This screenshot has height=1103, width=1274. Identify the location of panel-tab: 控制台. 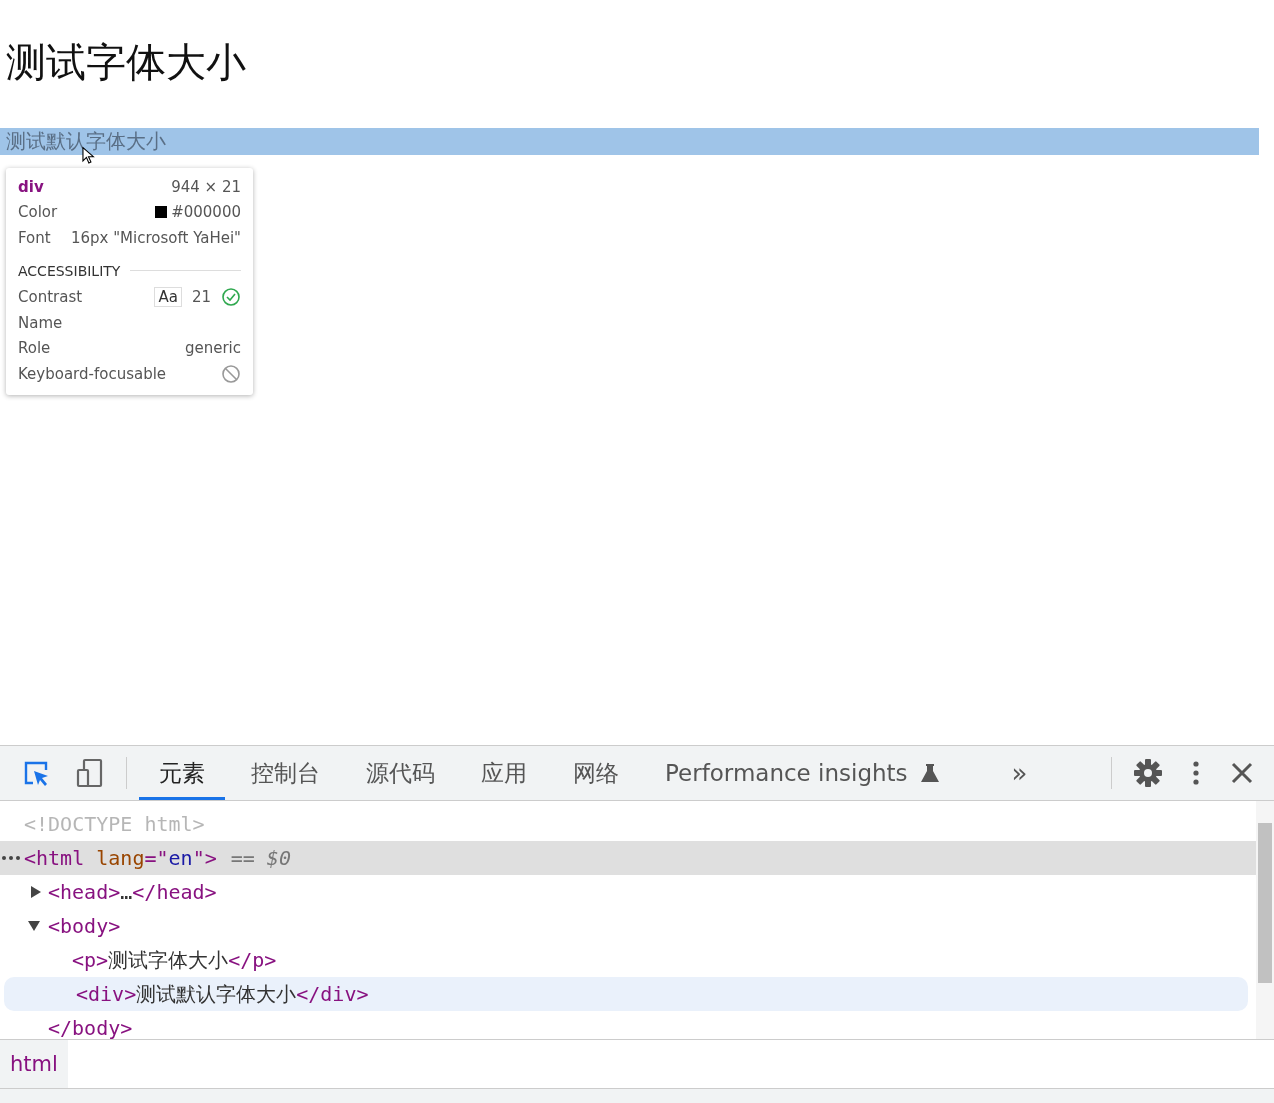
(285, 773).